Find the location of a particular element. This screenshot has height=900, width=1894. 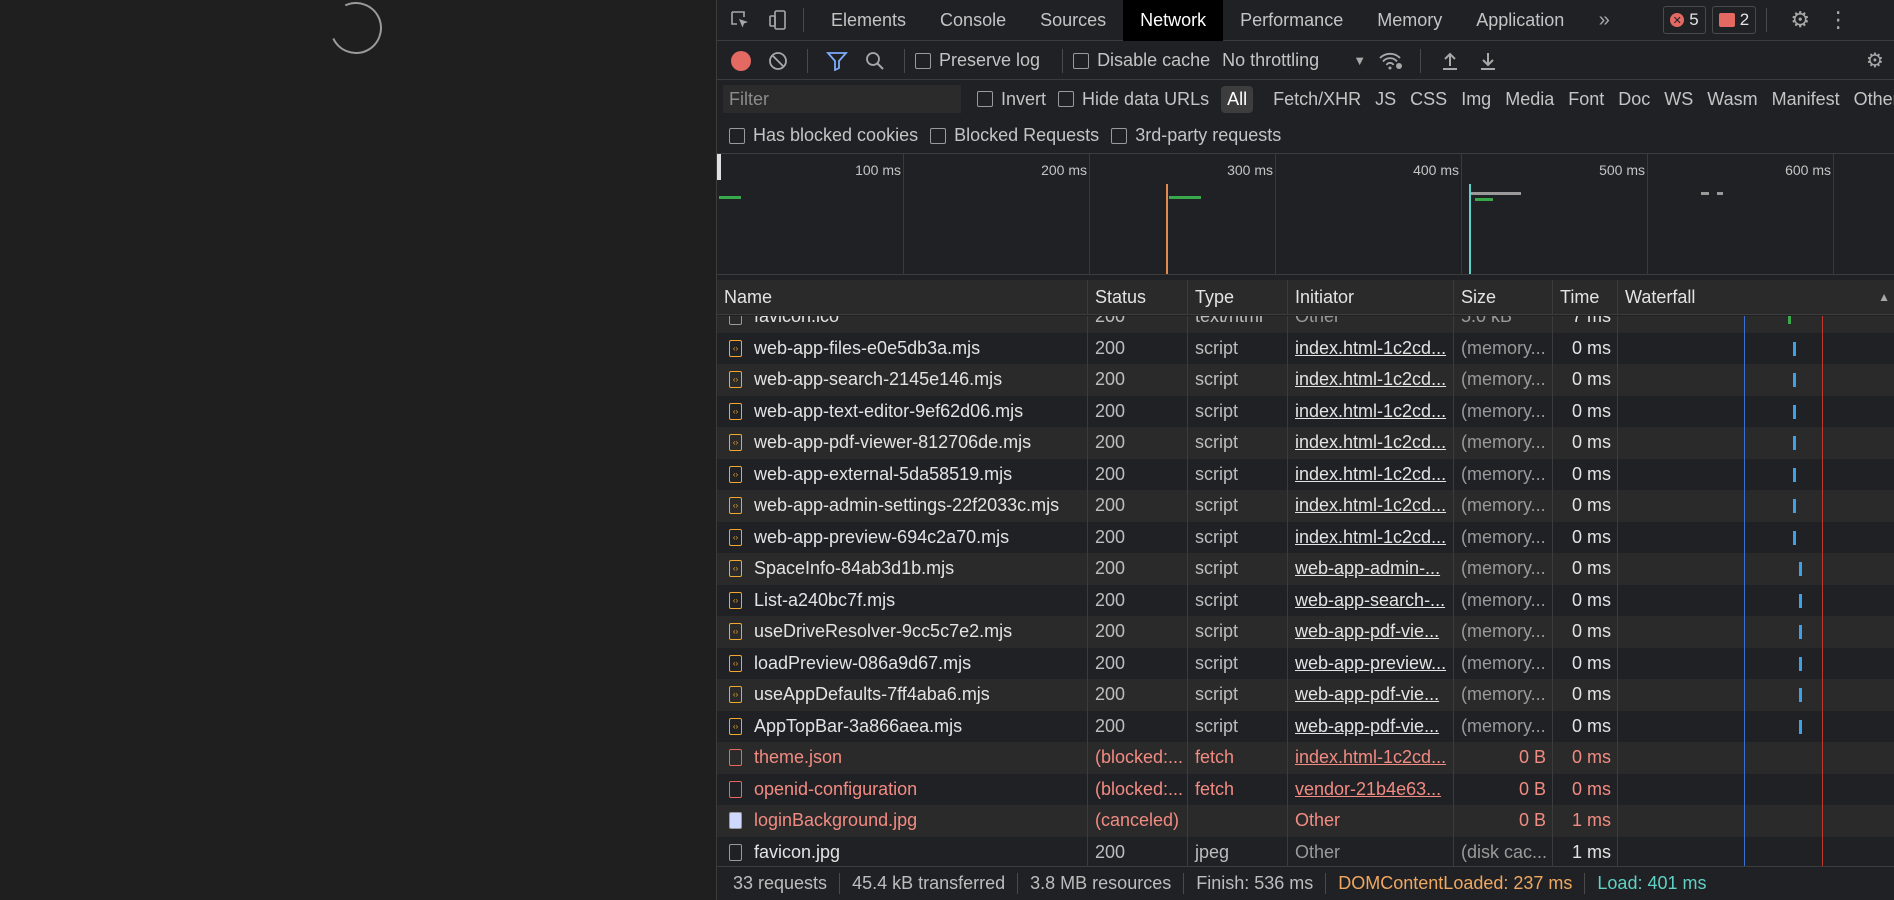

column-header-size: Size is located at coordinates (1503, 297).